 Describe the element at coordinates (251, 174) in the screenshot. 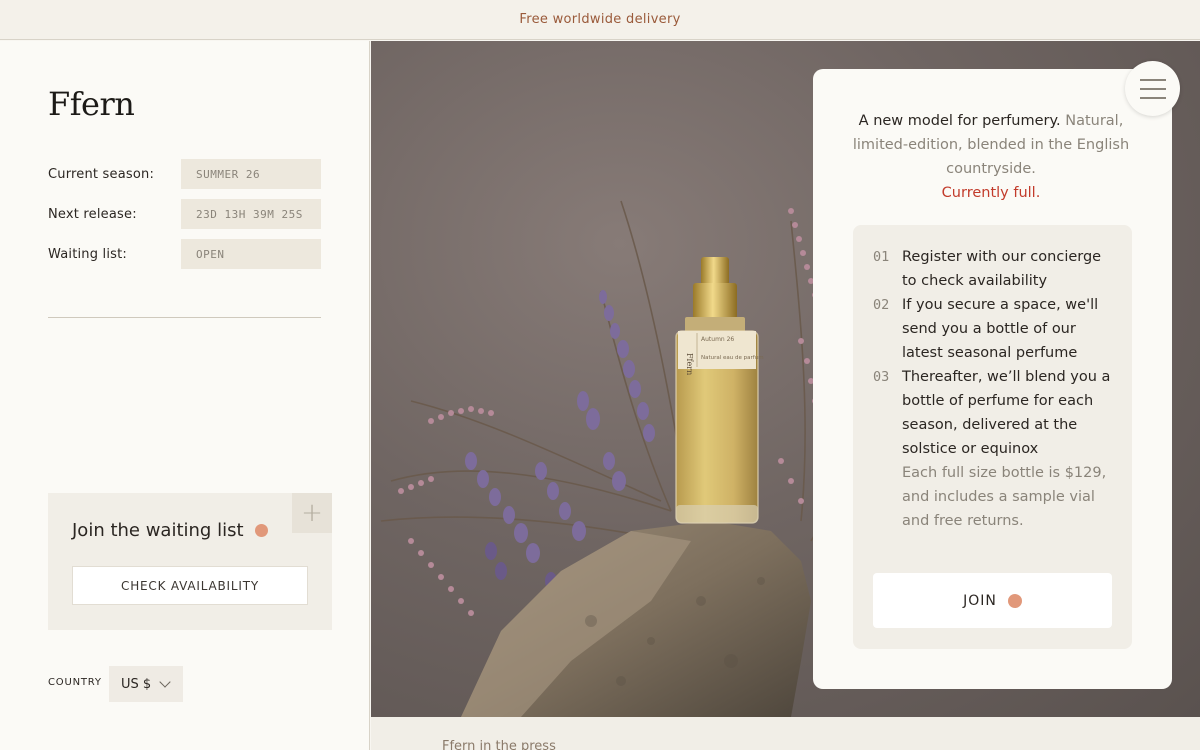

I see `current-season-value: SUMMER 26` at that location.